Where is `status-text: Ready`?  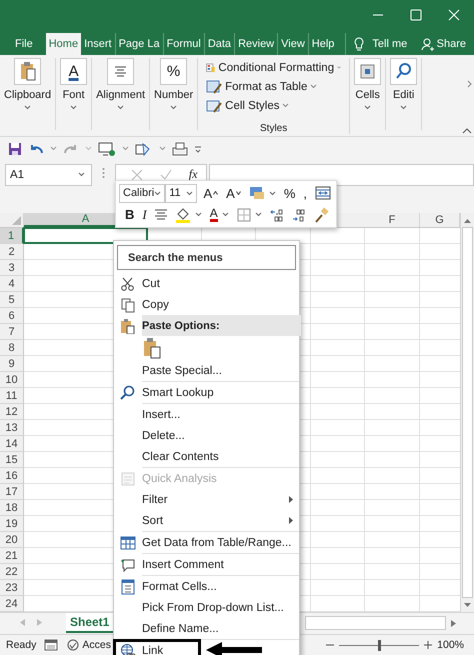
status-text: Ready is located at coordinates (21, 645).